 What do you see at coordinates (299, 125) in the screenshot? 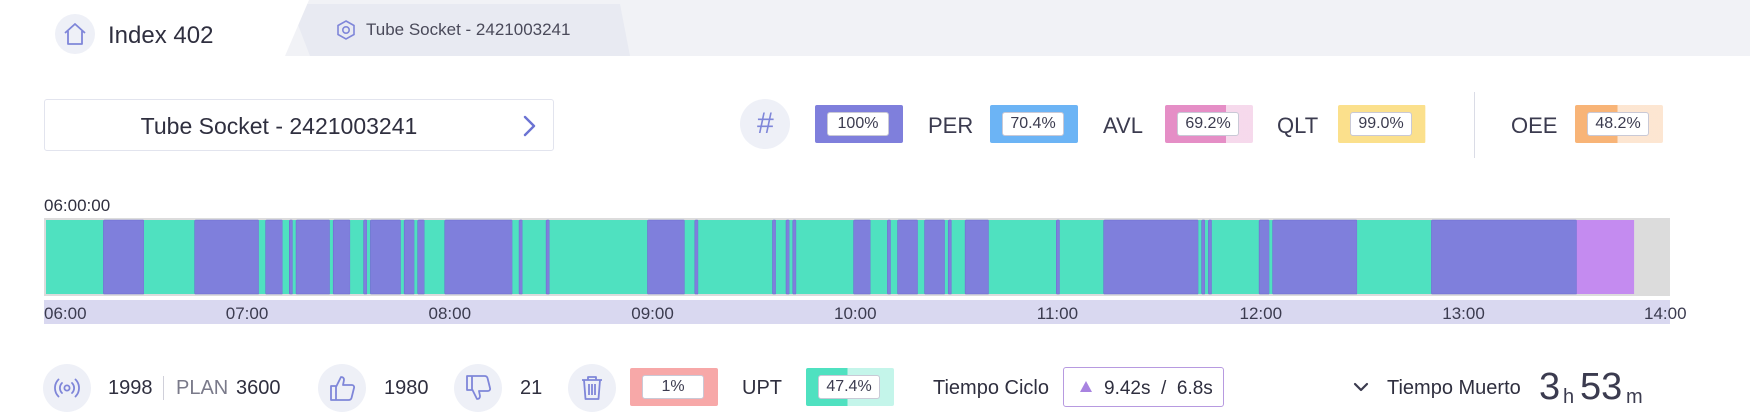
I see `part-selector: Tube Socket - 2421003241` at bounding box center [299, 125].